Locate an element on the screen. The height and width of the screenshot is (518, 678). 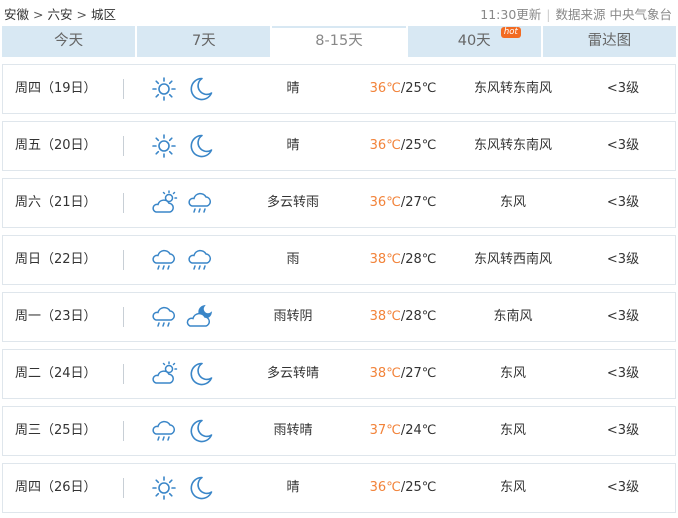
tab-40-days: 40天 hot is located at coordinates (474, 41).